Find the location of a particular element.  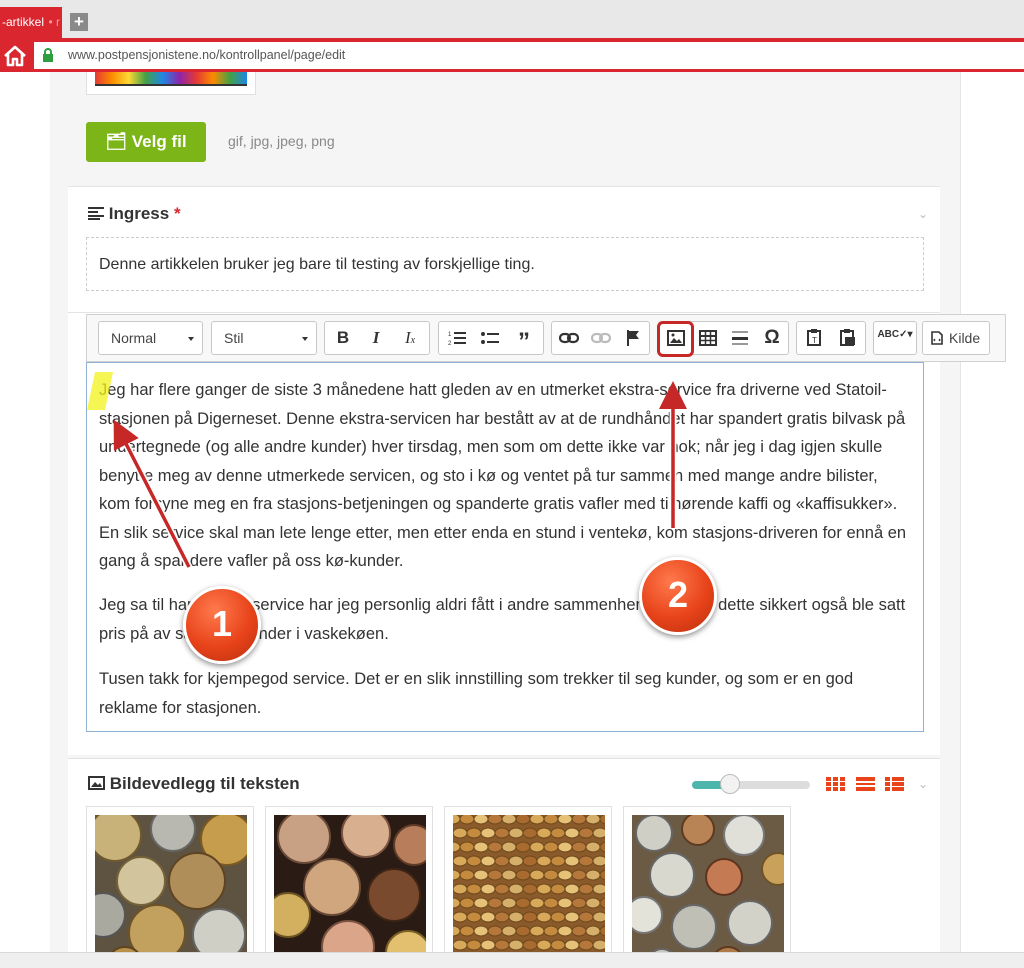

paste-word-icon is located at coordinates (848, 338).